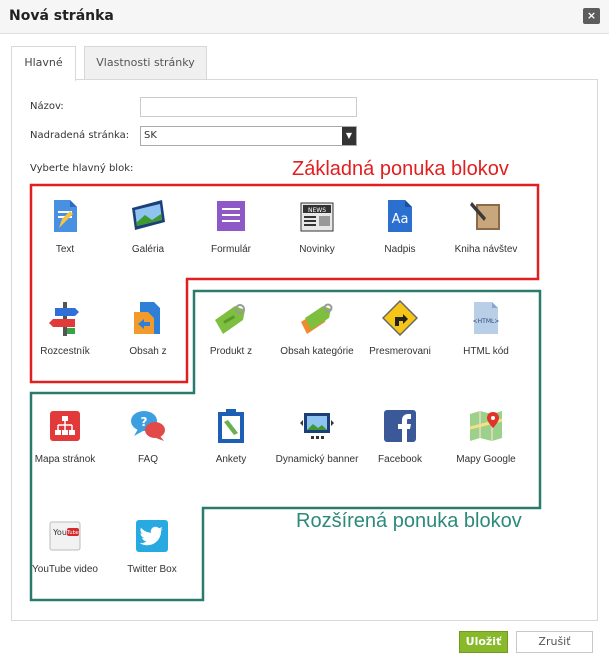 The height and width of the screenshot is (658, 609). I want to click on block-label: YouTube video, so click(65, 569).